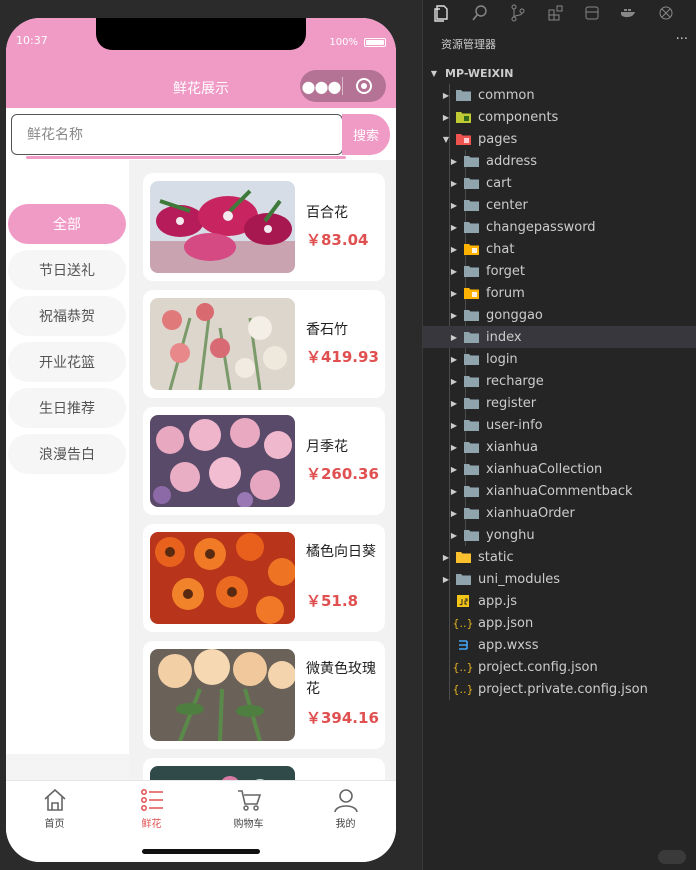 The height and width of the screenshot is (870, 696). What do you see at coordinates (559, 381) in the screenshot?
I see `tree-folder: ▶ recharge` at bounding box center [559, 381].